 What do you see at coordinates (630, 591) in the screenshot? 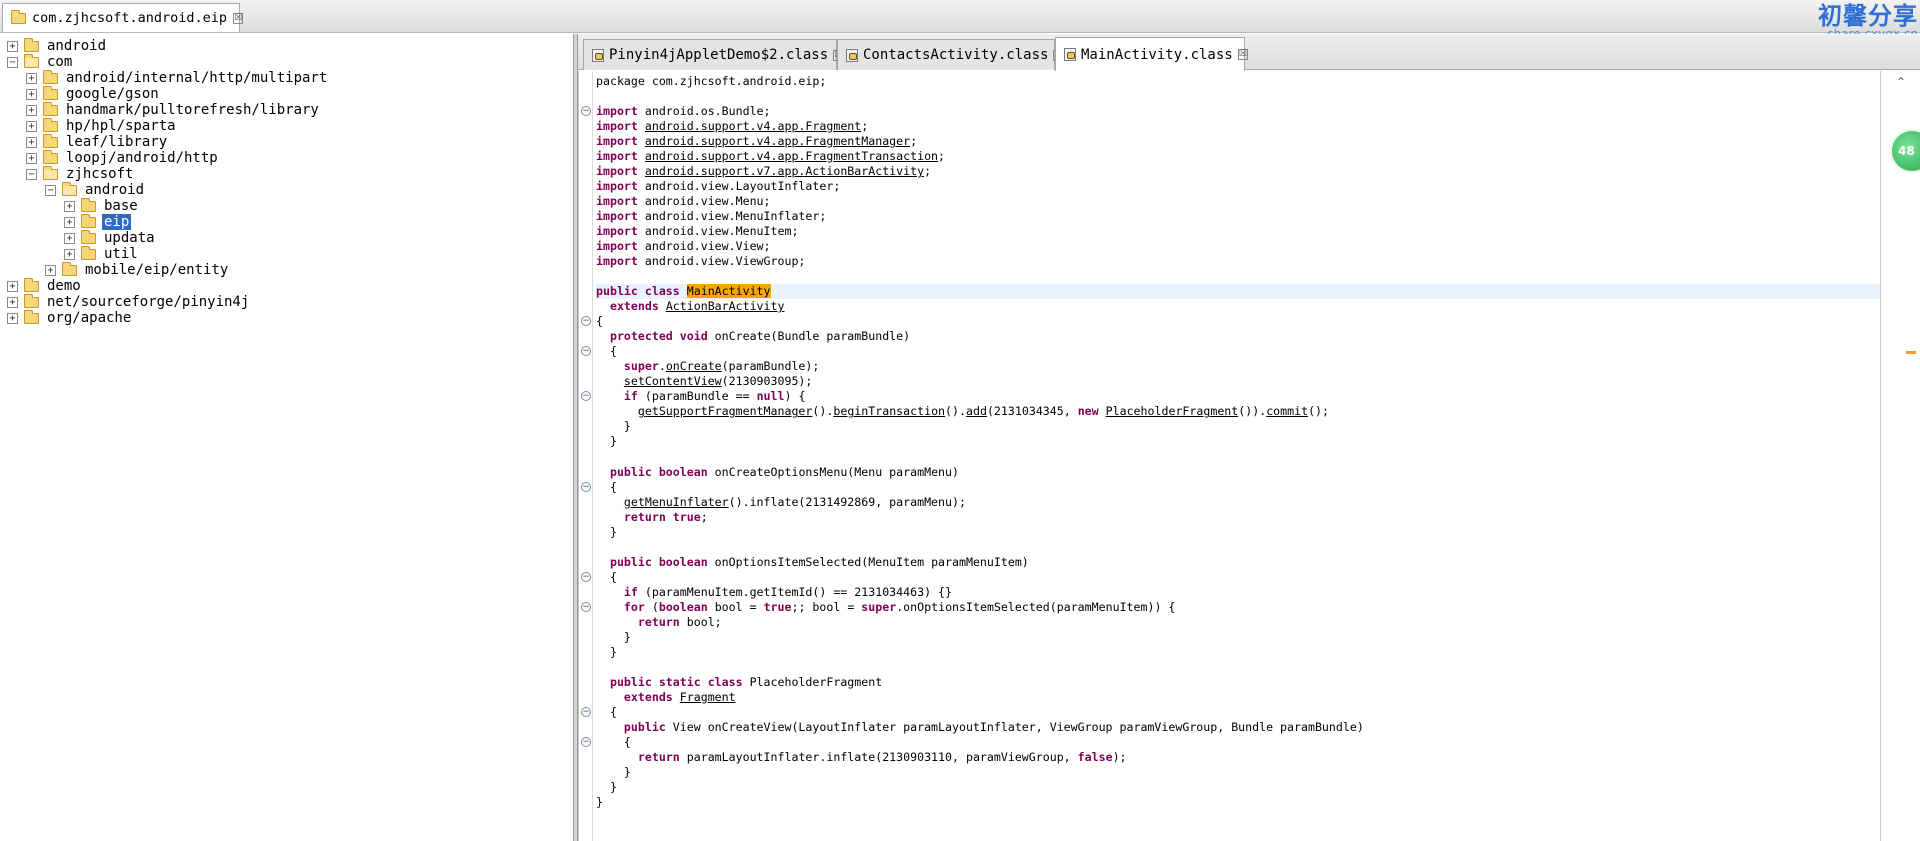
I see `code-keyword: if` at bounding box center [630, 591].